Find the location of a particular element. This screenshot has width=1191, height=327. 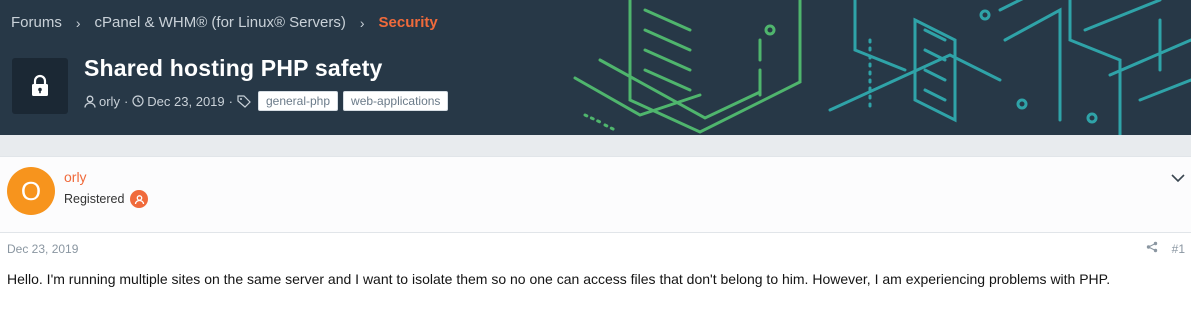

thread-author: orly is located at coordinates (109, 101).